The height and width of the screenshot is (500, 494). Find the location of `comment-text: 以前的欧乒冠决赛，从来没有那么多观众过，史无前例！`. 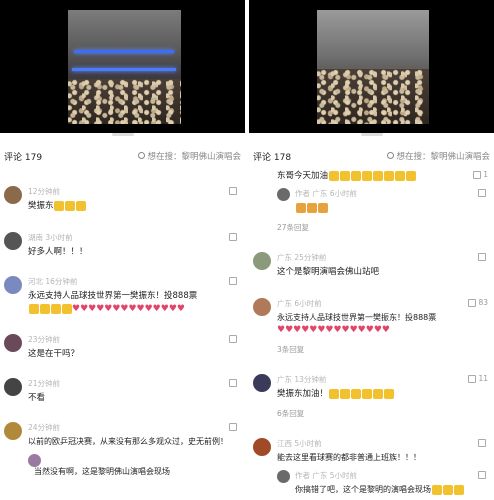

comment-text: 以前的欧乒冠决赛，从来没有那么多观众过，史无前例！ is located at coordinates (128, 441).